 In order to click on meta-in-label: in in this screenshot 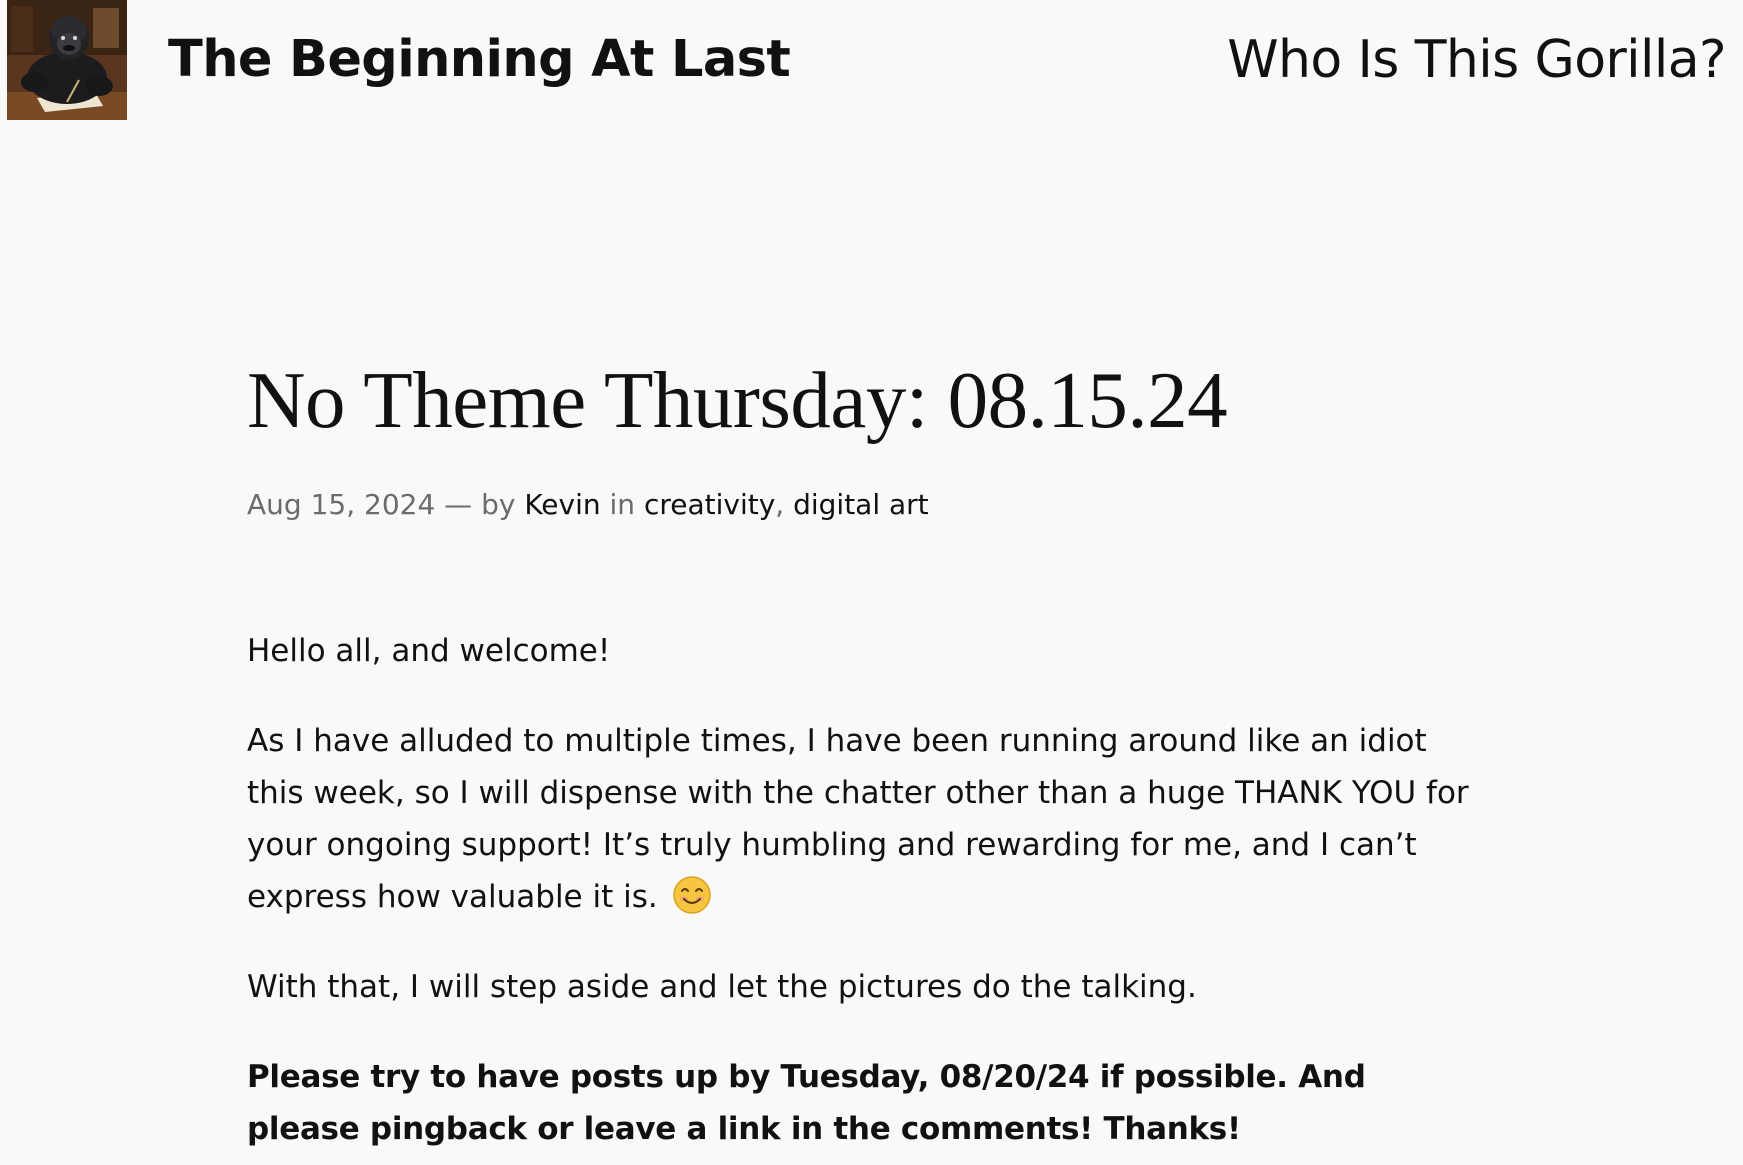, I will do `click(622, 504)`.